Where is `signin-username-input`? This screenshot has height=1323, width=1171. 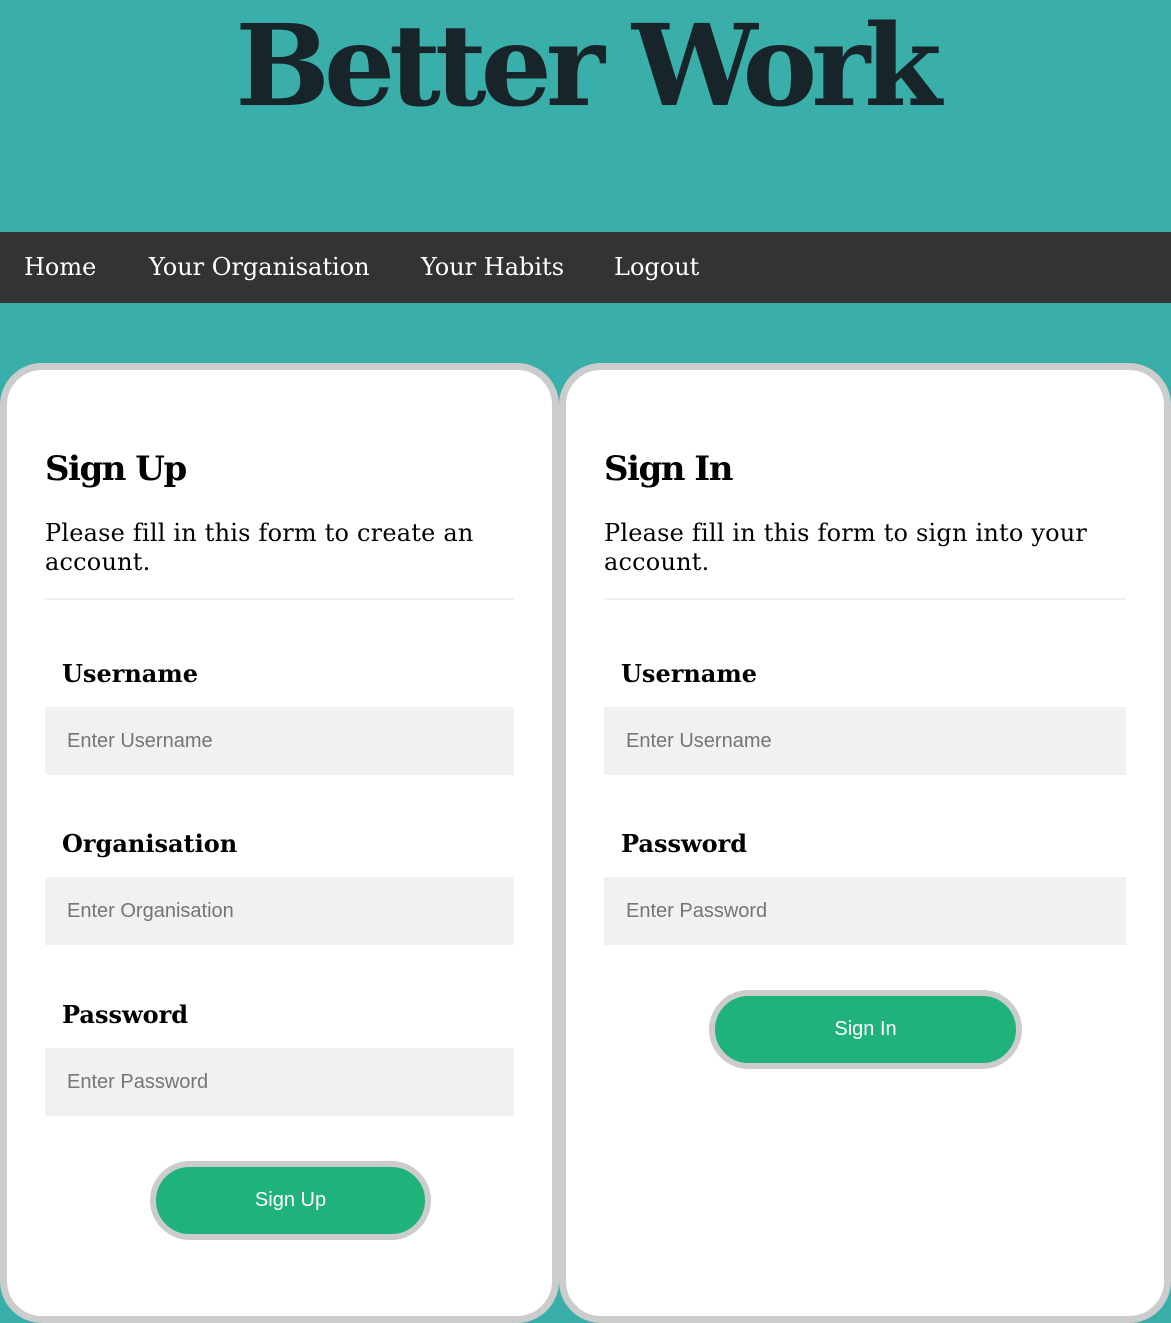 signin-username-input is located at coordinates (865, 741).